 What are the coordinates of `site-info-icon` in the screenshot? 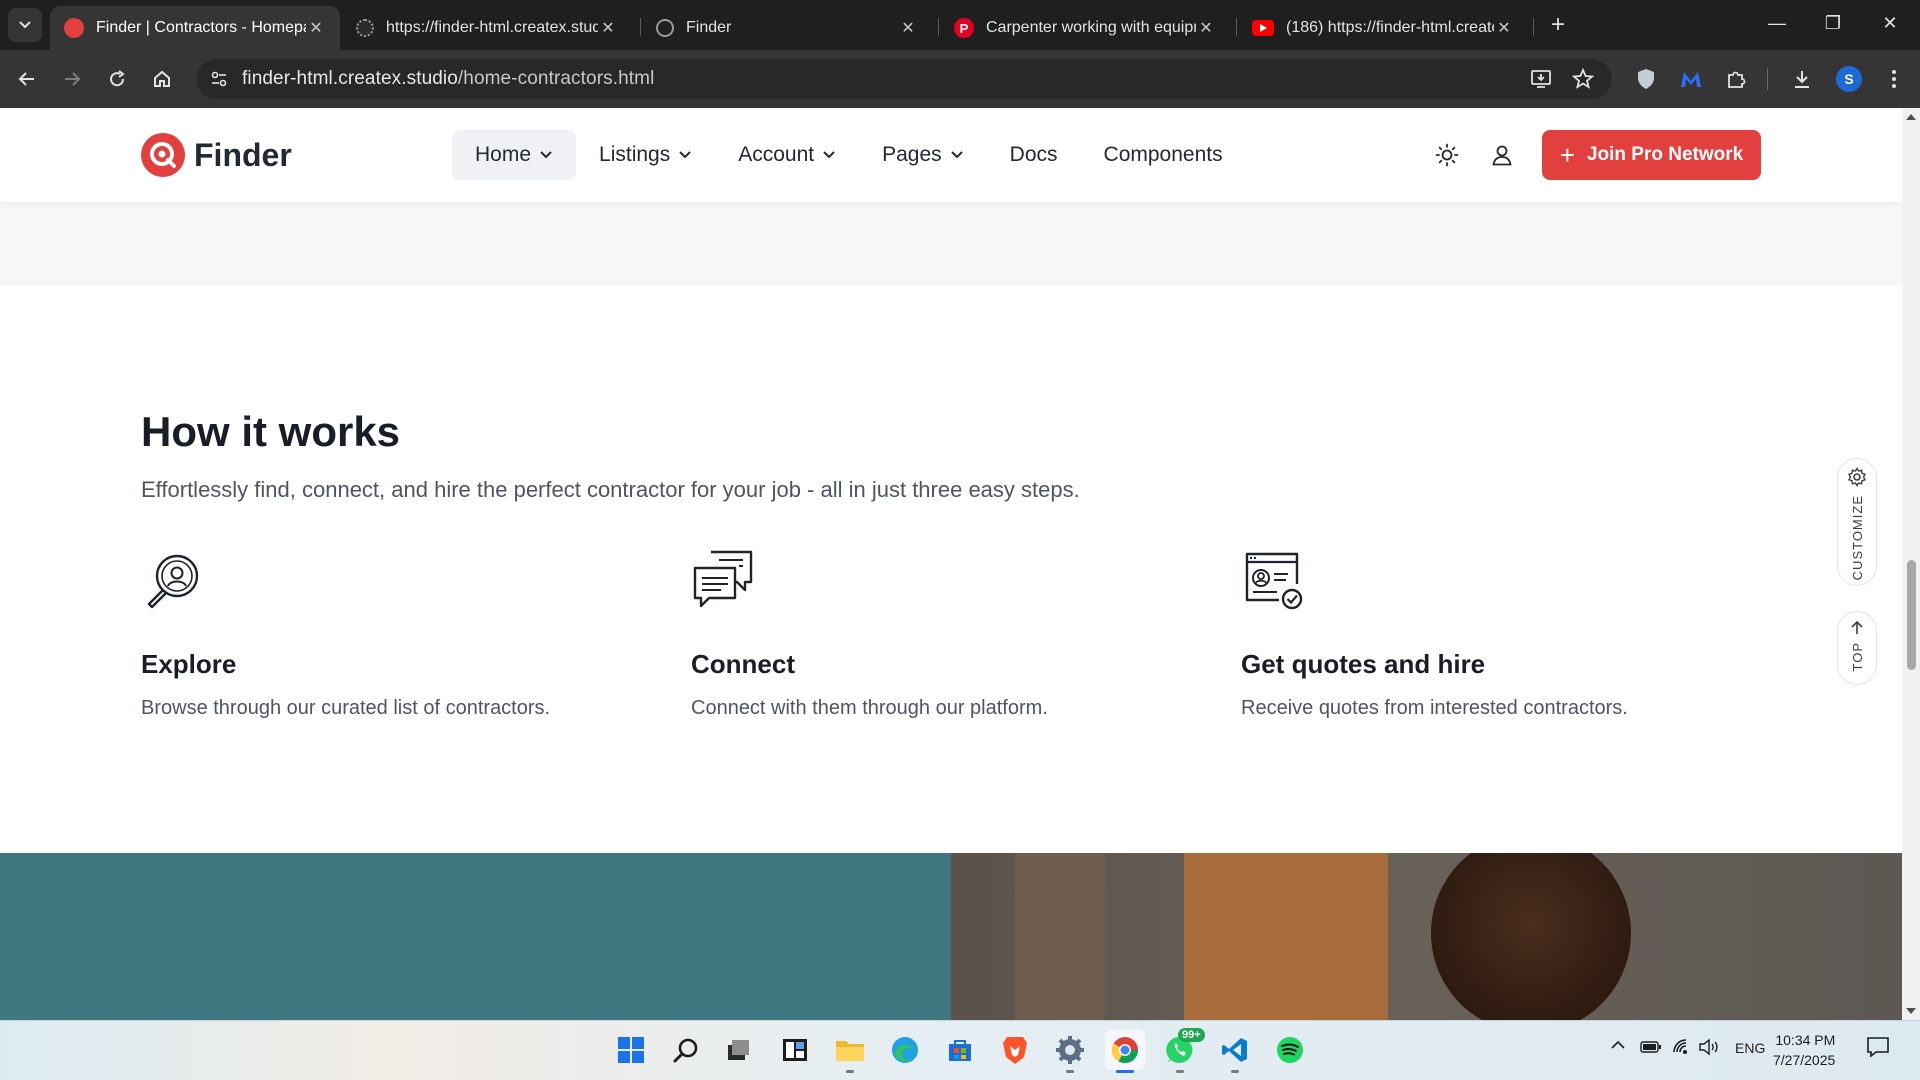 It's located at (219, 81).